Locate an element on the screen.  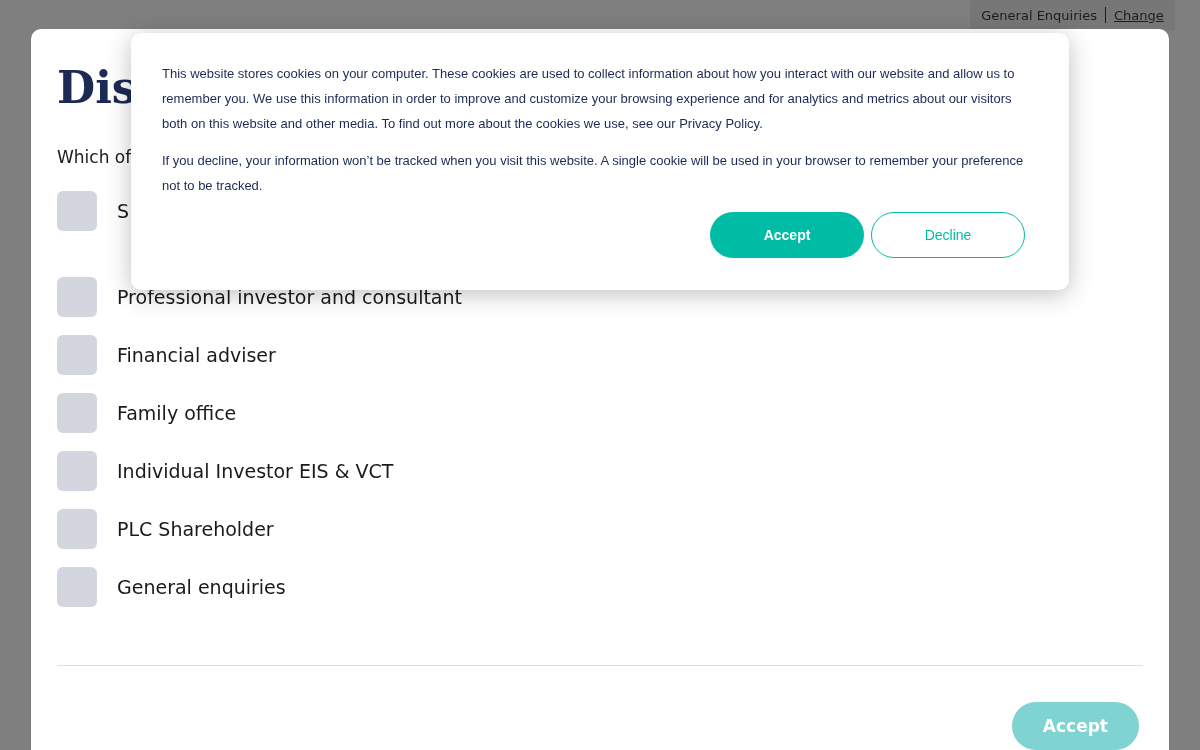
modal-title: Dis is located at coordinates (97, 88).